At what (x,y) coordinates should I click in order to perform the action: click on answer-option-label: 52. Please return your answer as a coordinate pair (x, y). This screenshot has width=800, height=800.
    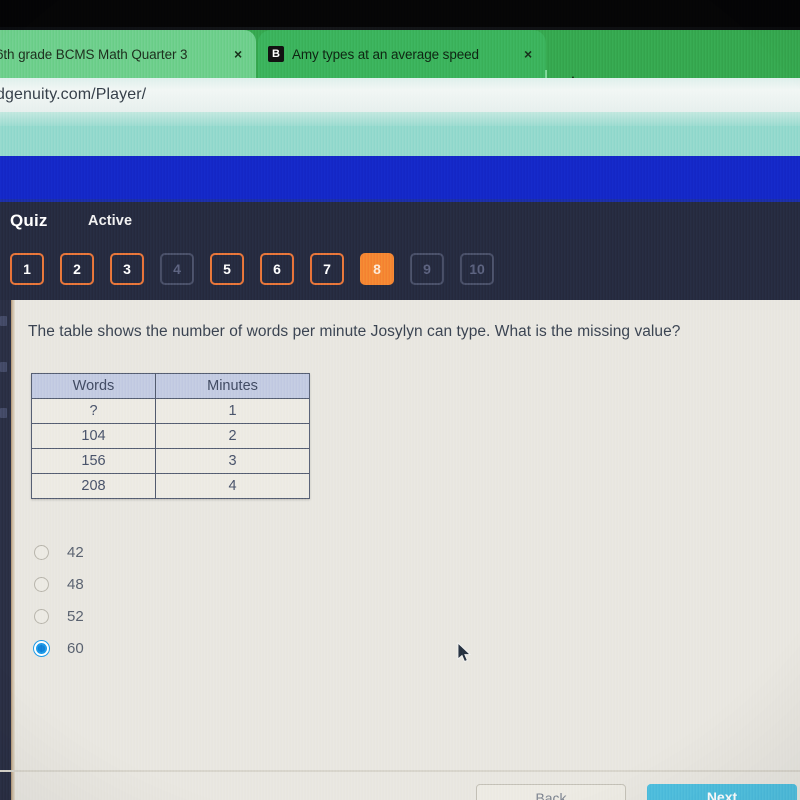
    Looking at the image, I should click on (75, 616).